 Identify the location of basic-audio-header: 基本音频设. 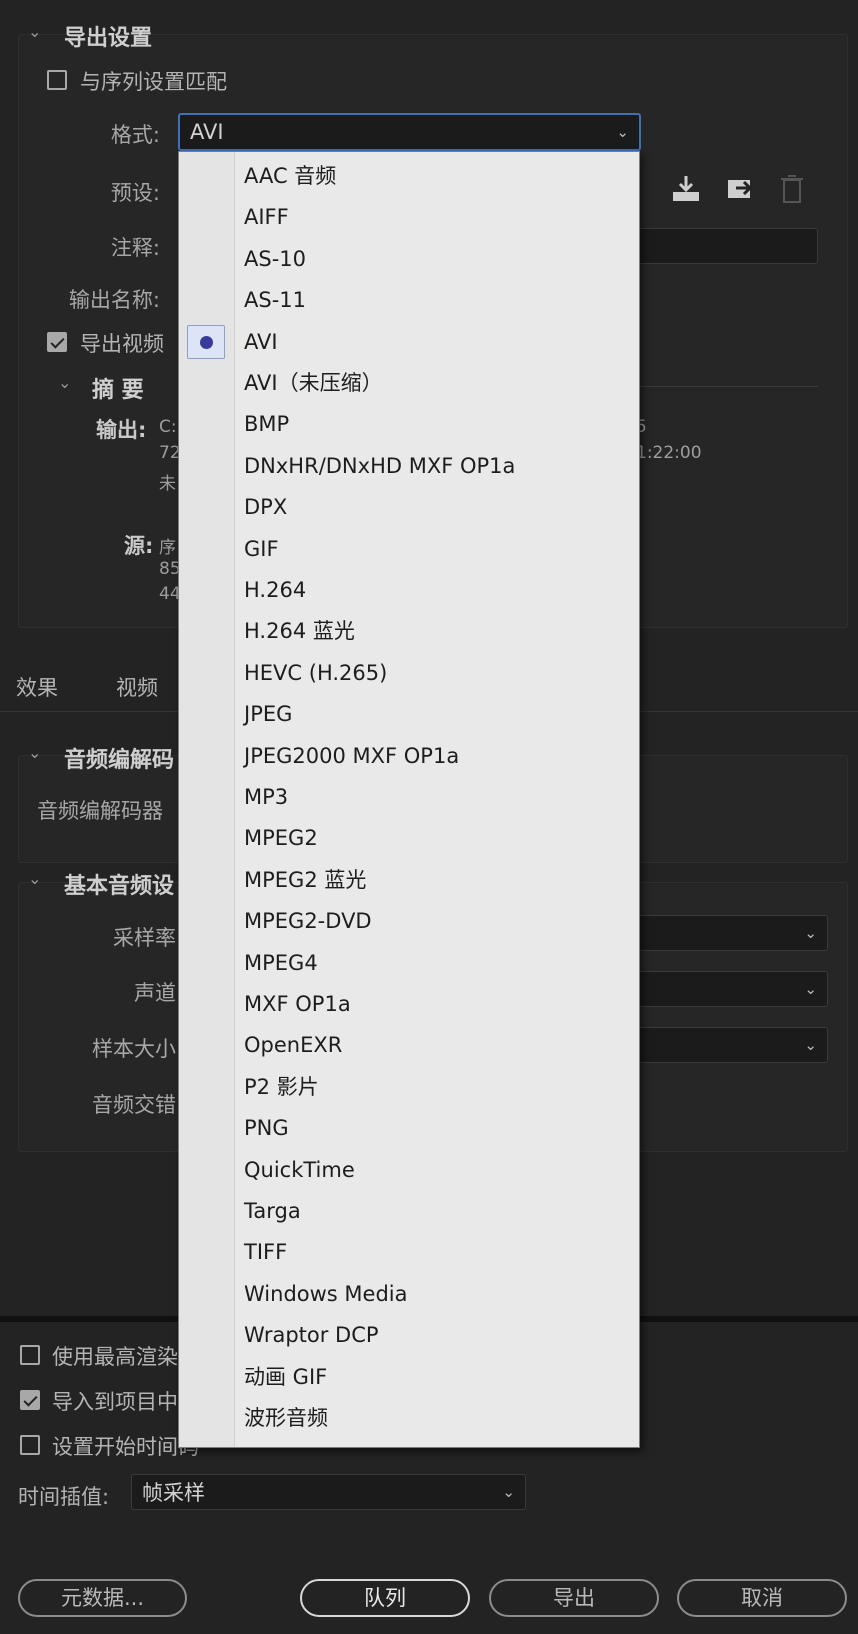
(119, 886).